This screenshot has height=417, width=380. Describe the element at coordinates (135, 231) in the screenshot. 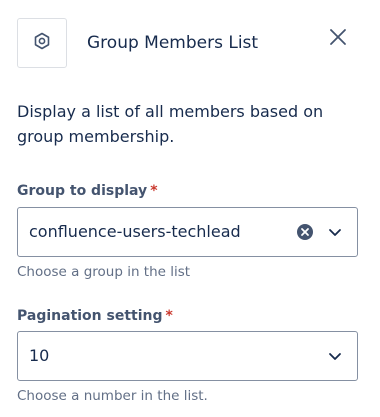

I see `group-select-value: confluence-users-techlead` at that location.